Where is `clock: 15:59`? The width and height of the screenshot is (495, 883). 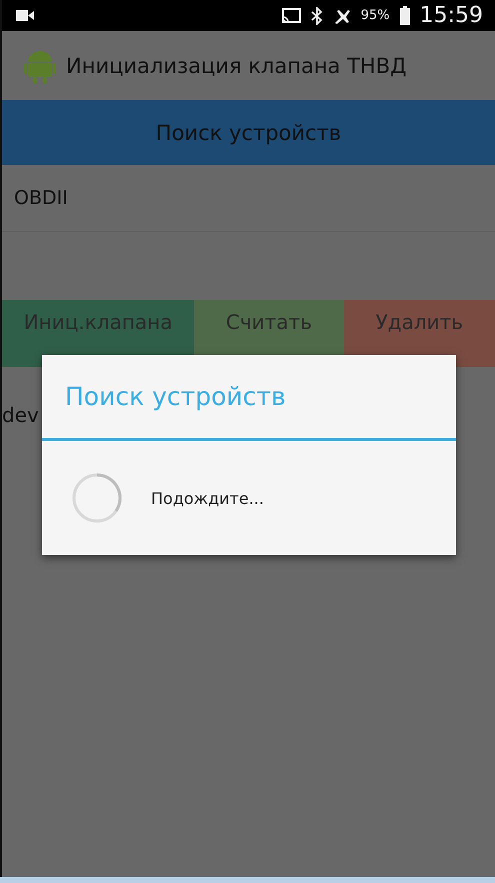
clock: 15:59 is located at coordinates (451, 15).